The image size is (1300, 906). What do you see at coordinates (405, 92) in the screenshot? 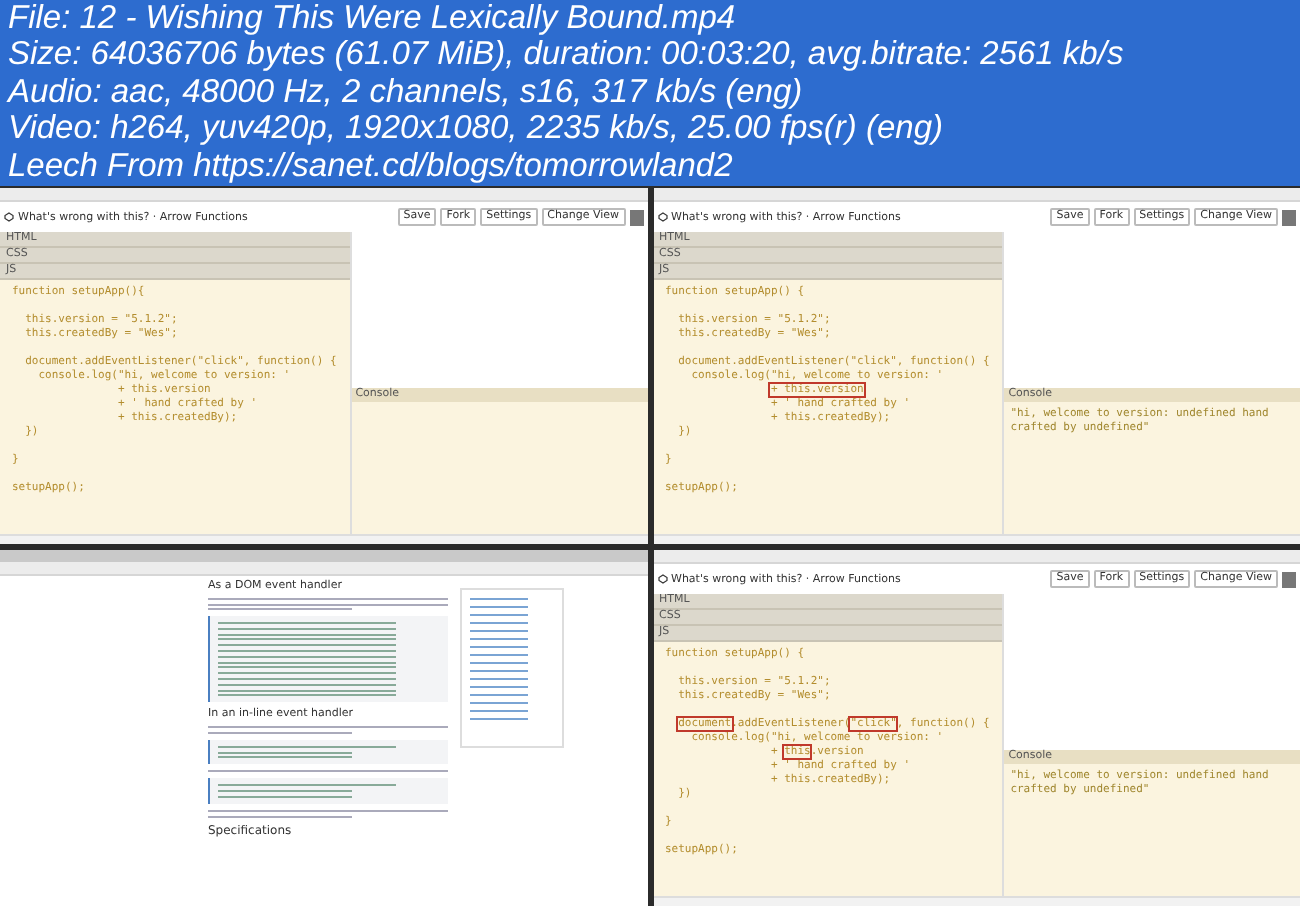
I see `info-line: Audio: aac, 48000 Hz, 2 channels, s16, 317 kb/s (eng)` at bounding box center [405, 92].